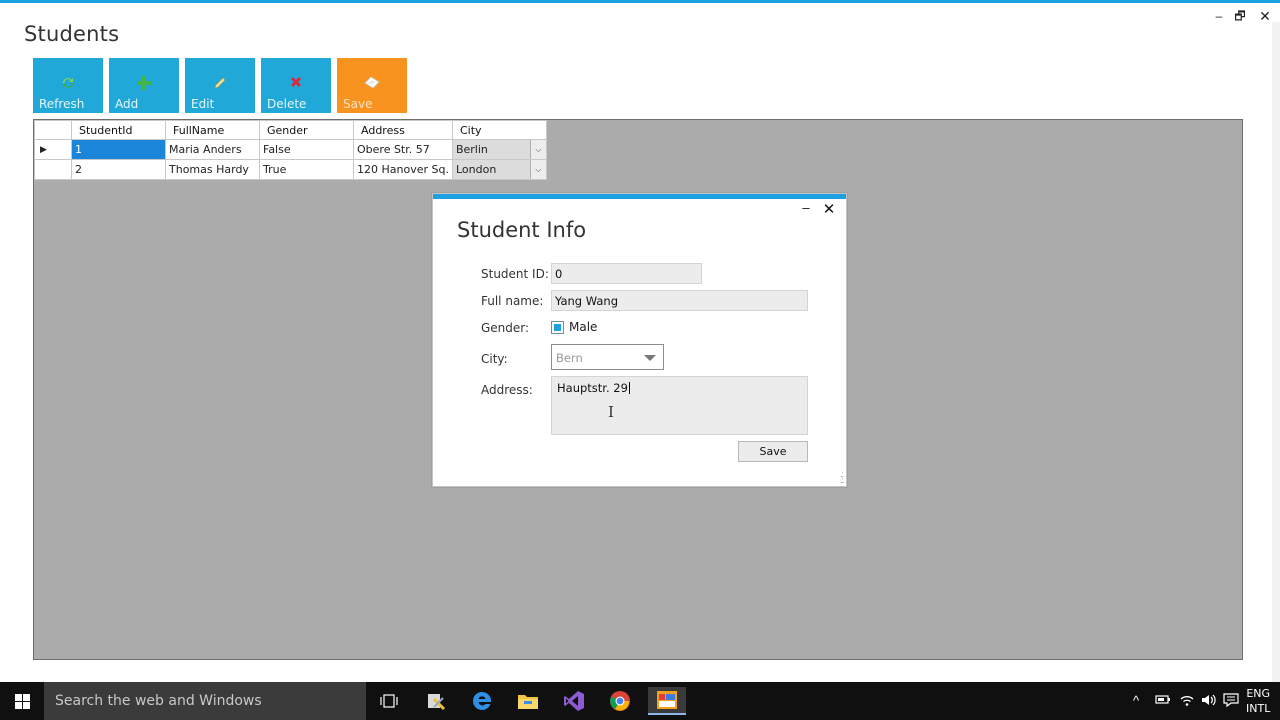 Image resolution: width=1280 pixels, height=720 pixels. I want to click on cell-city-value: Berlin, so click(471, 149).